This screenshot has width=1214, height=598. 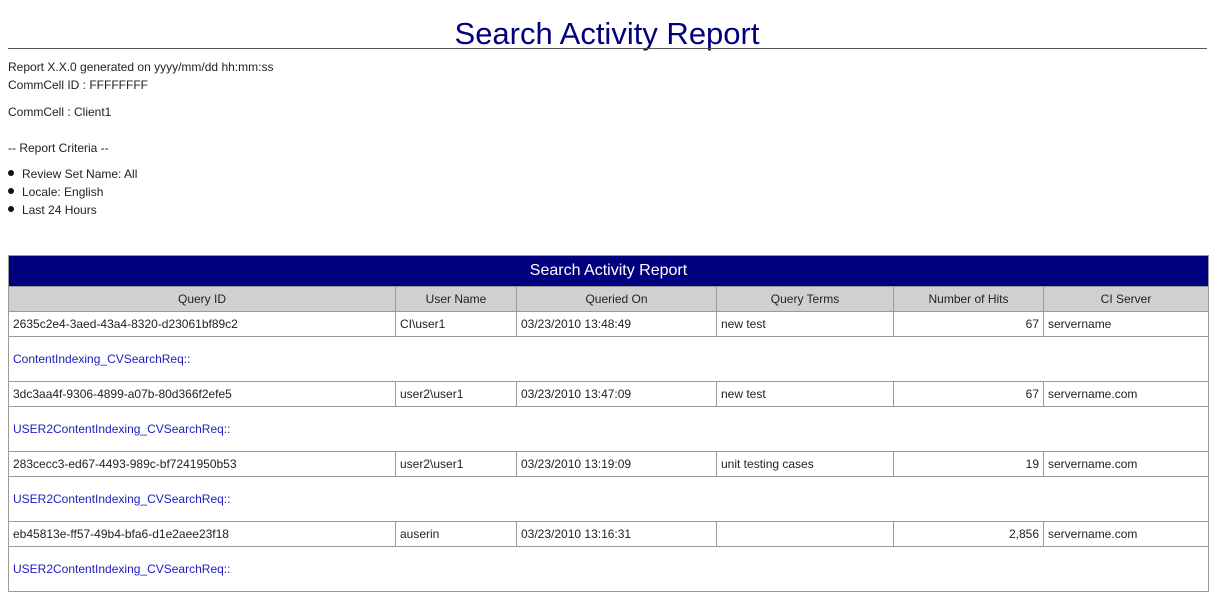 What do you see at coordinates (80, 174) in the screenshot?
I see `criteria-text: Review Set Name: All` at bounding box center [80, 174].